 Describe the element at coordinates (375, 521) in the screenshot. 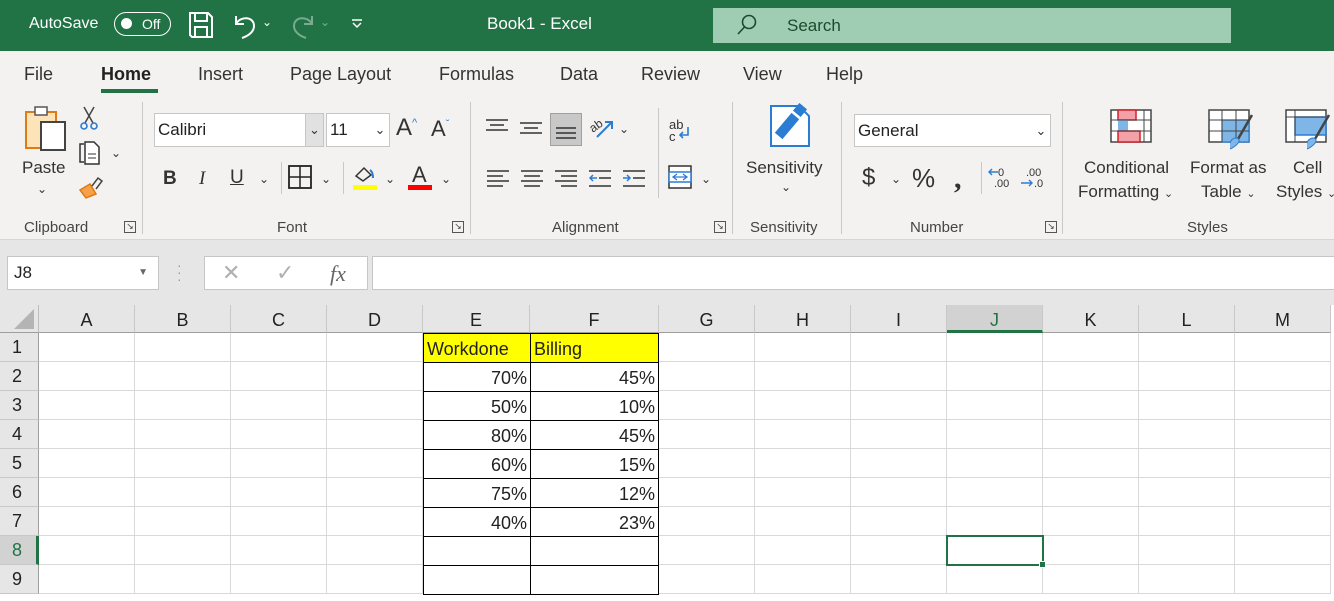

I see `cell-d7` at that location.